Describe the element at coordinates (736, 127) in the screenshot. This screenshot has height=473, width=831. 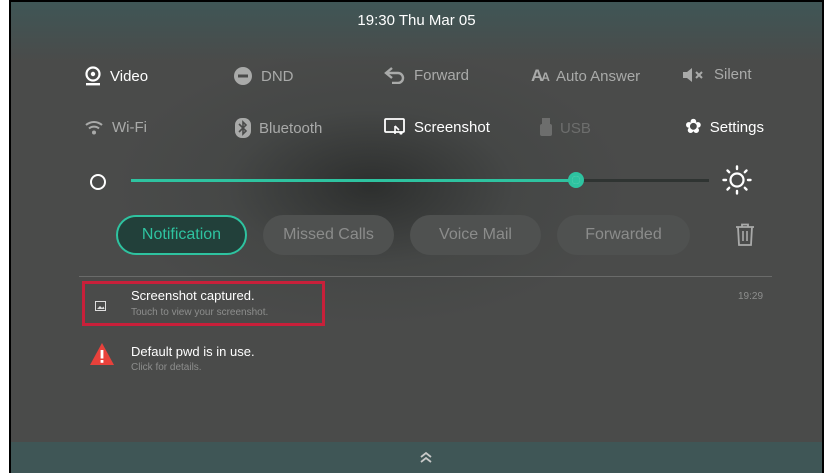
I see `toggle-label: Settings` at that location.